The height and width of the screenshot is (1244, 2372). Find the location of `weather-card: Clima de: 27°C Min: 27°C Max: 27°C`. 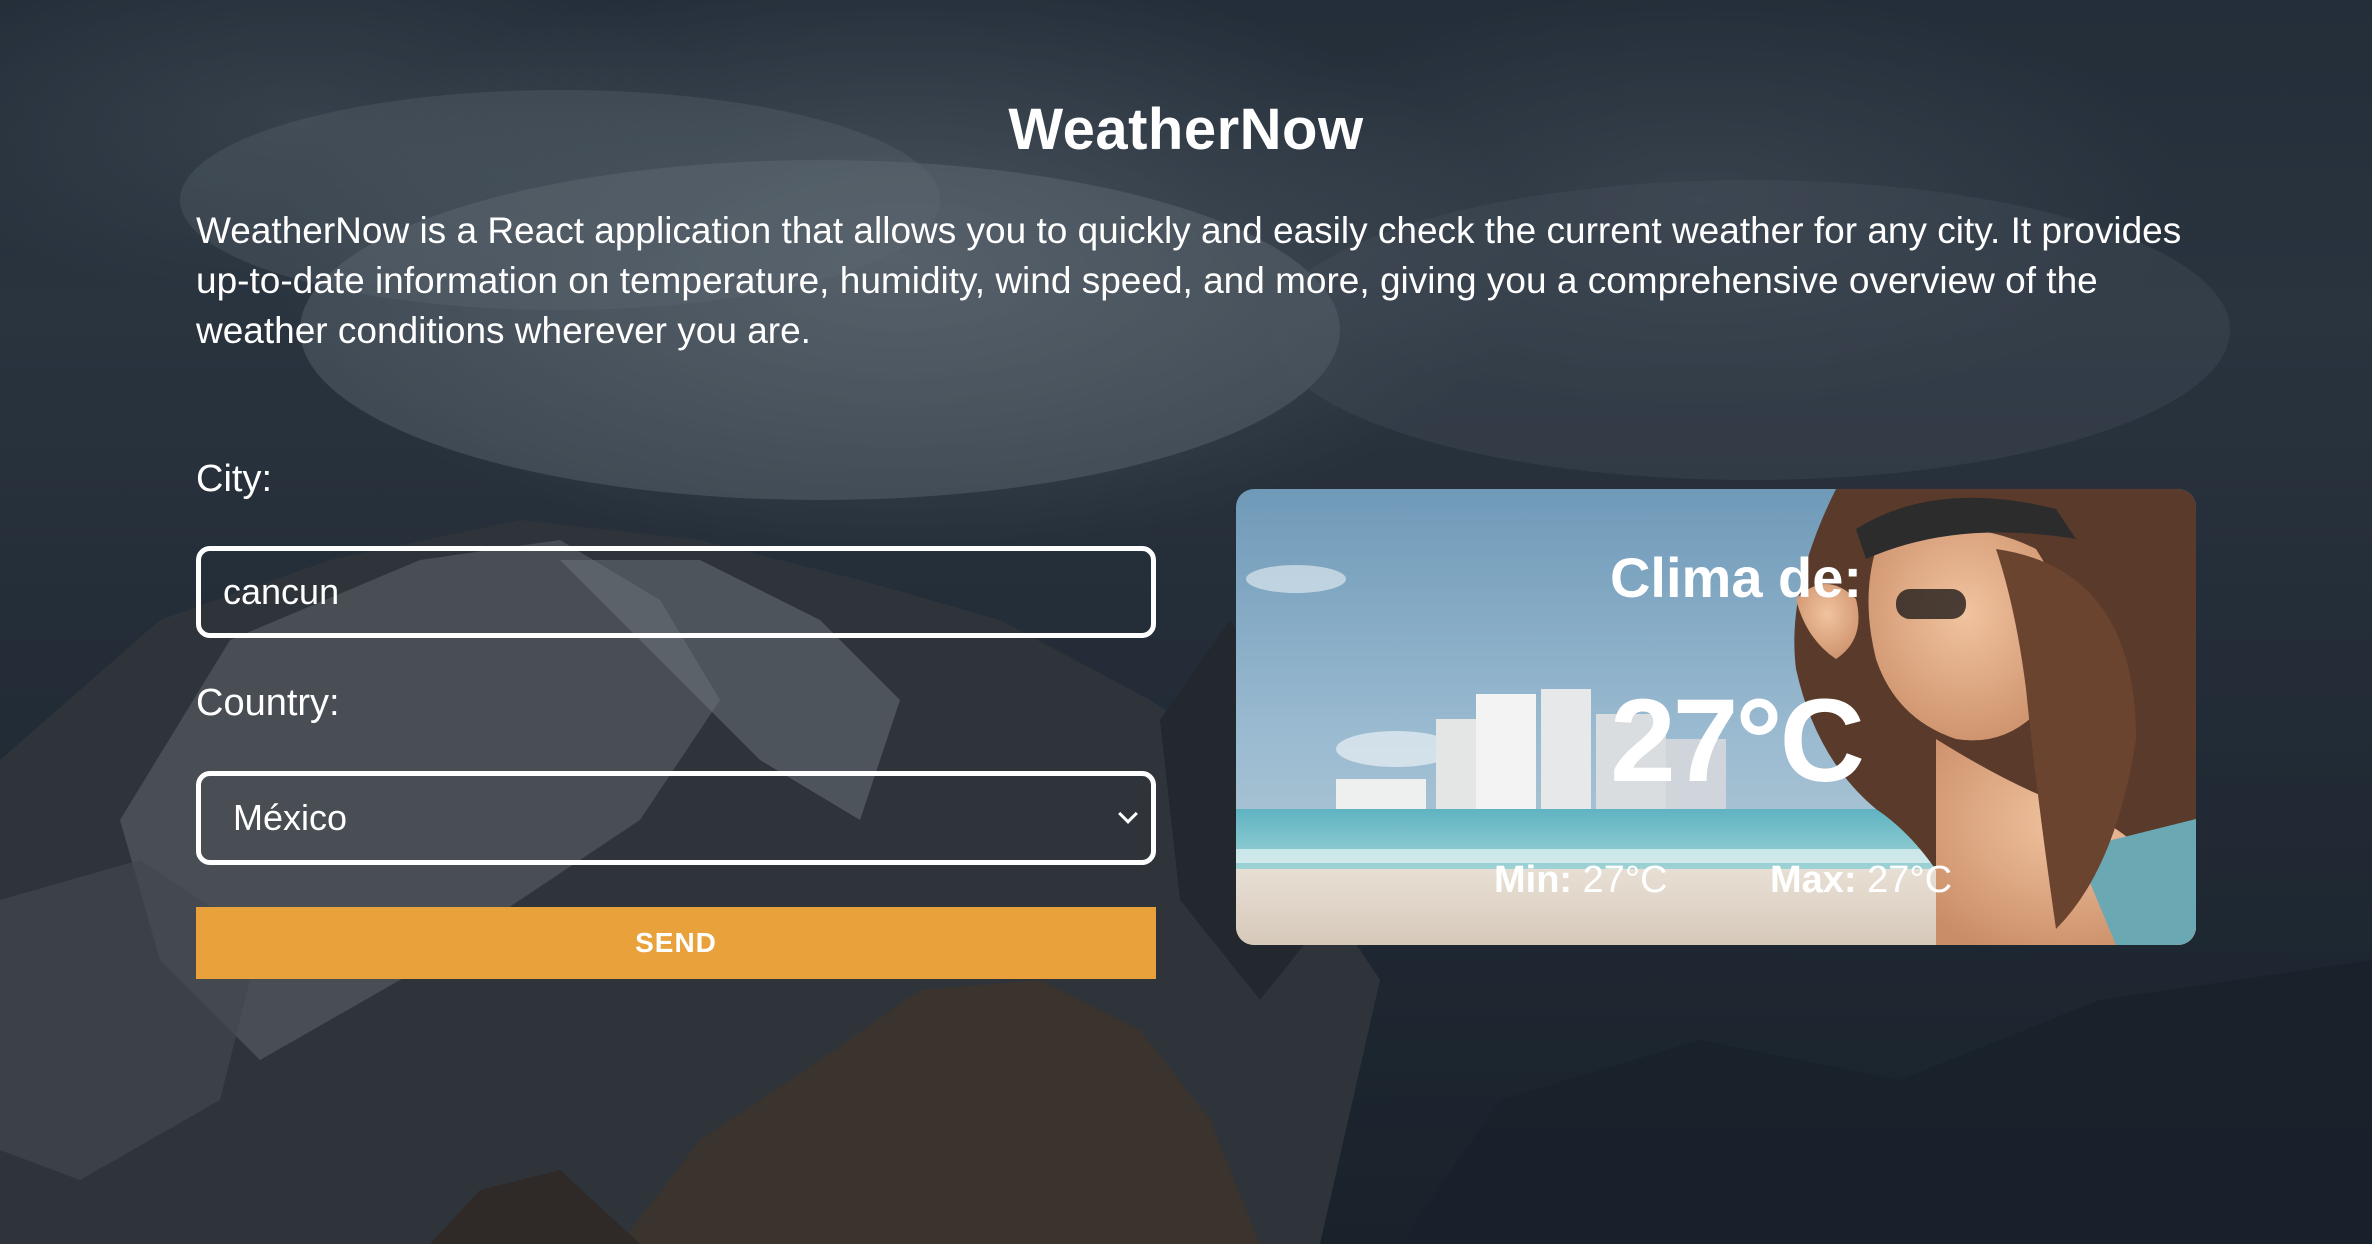

weather-card: Clima de: 27°C Min: 27°C Max: 27°C is located at coordinates (1716, 717).